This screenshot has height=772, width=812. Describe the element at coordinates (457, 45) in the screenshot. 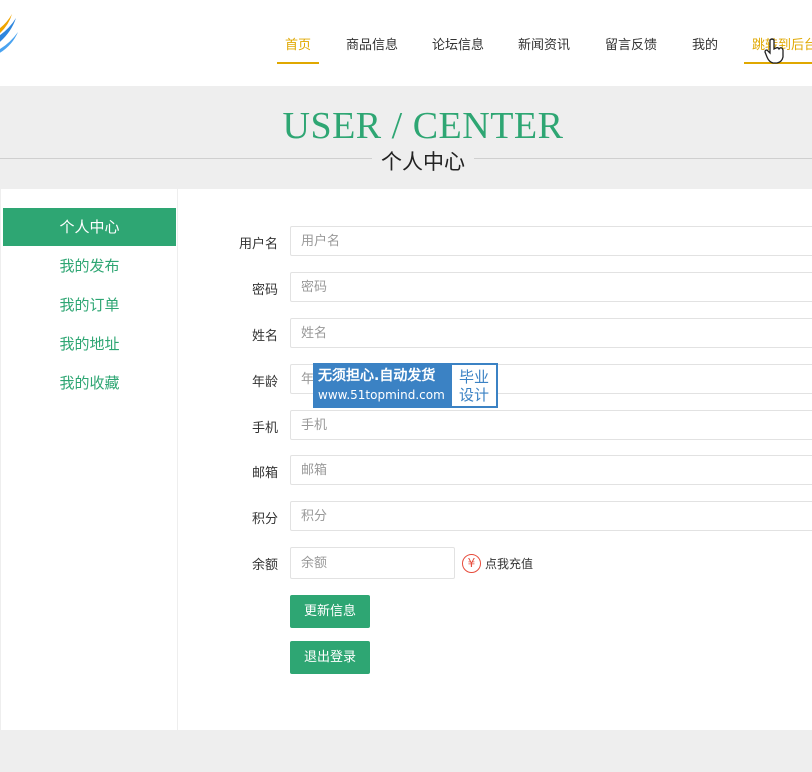

I see `nav-forum-label: 论坛信息` at that location.